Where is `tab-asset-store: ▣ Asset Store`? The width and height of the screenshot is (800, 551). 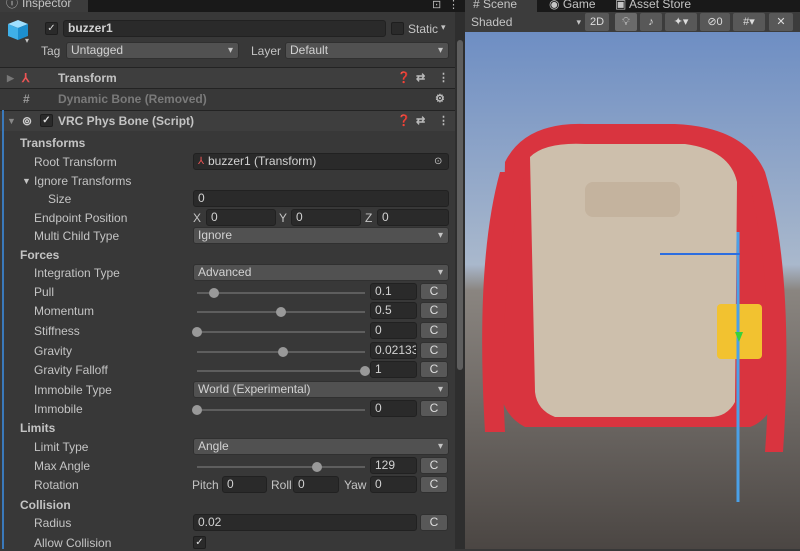
tab-asset-store: ▣ Asset Store is located at coordinates (653, 5).